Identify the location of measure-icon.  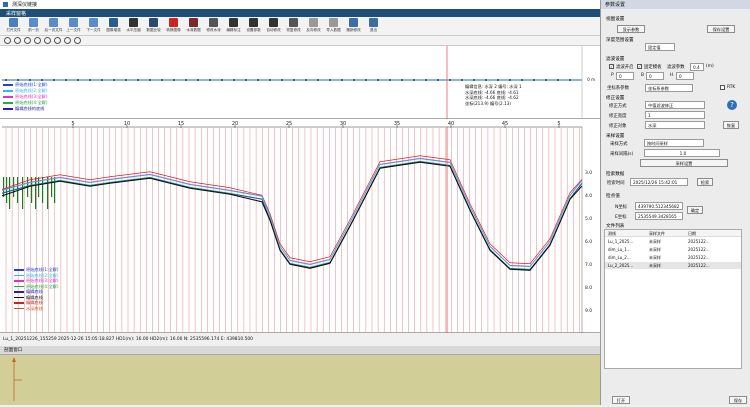
(77, 40).